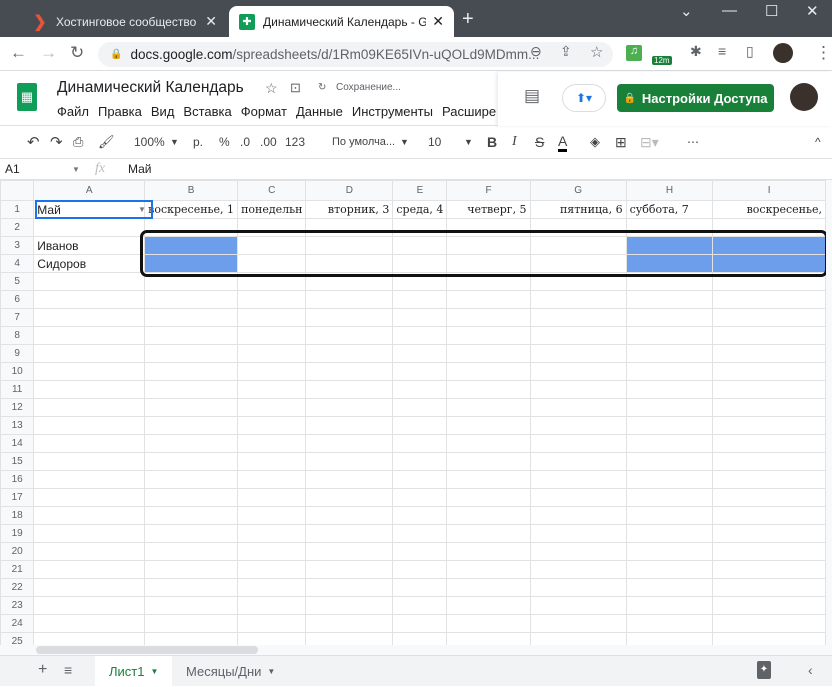  I want to click on cell-C7, so click(272, 317).